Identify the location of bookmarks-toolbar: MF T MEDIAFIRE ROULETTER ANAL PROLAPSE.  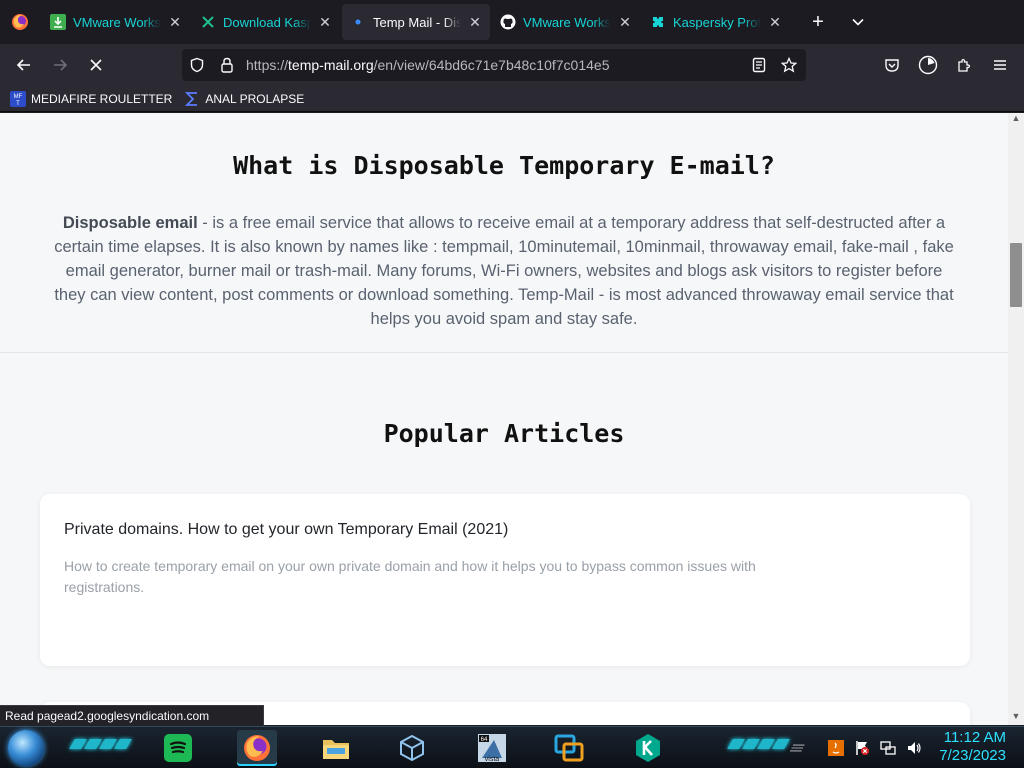
(512, 99).